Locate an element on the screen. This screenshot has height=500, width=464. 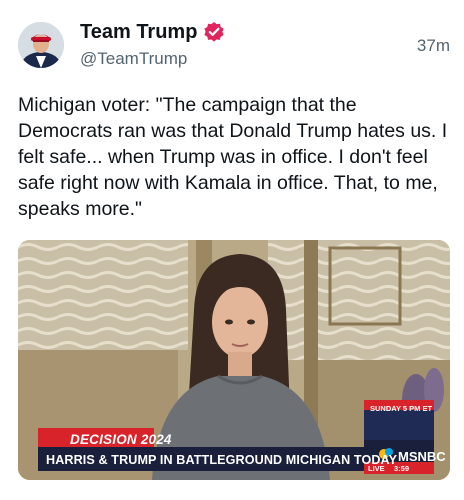
handle: @TeamTrump is located at coordinates (152, 59).